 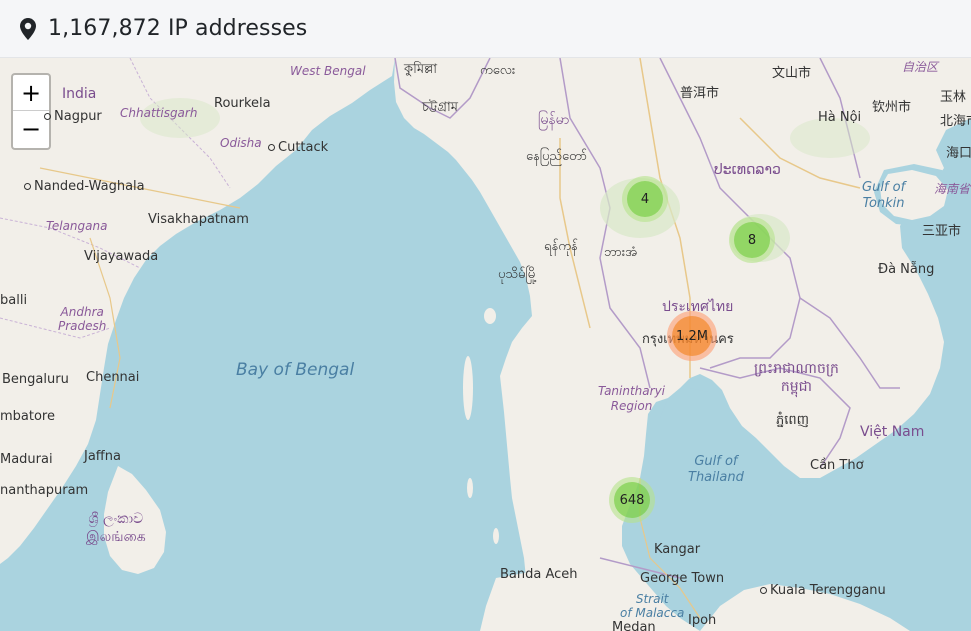 What do you see at coordinates (837, 465) in the screenshot?
I see `label-can-tho: Cần Thơ` at bounding box center [837, 465].